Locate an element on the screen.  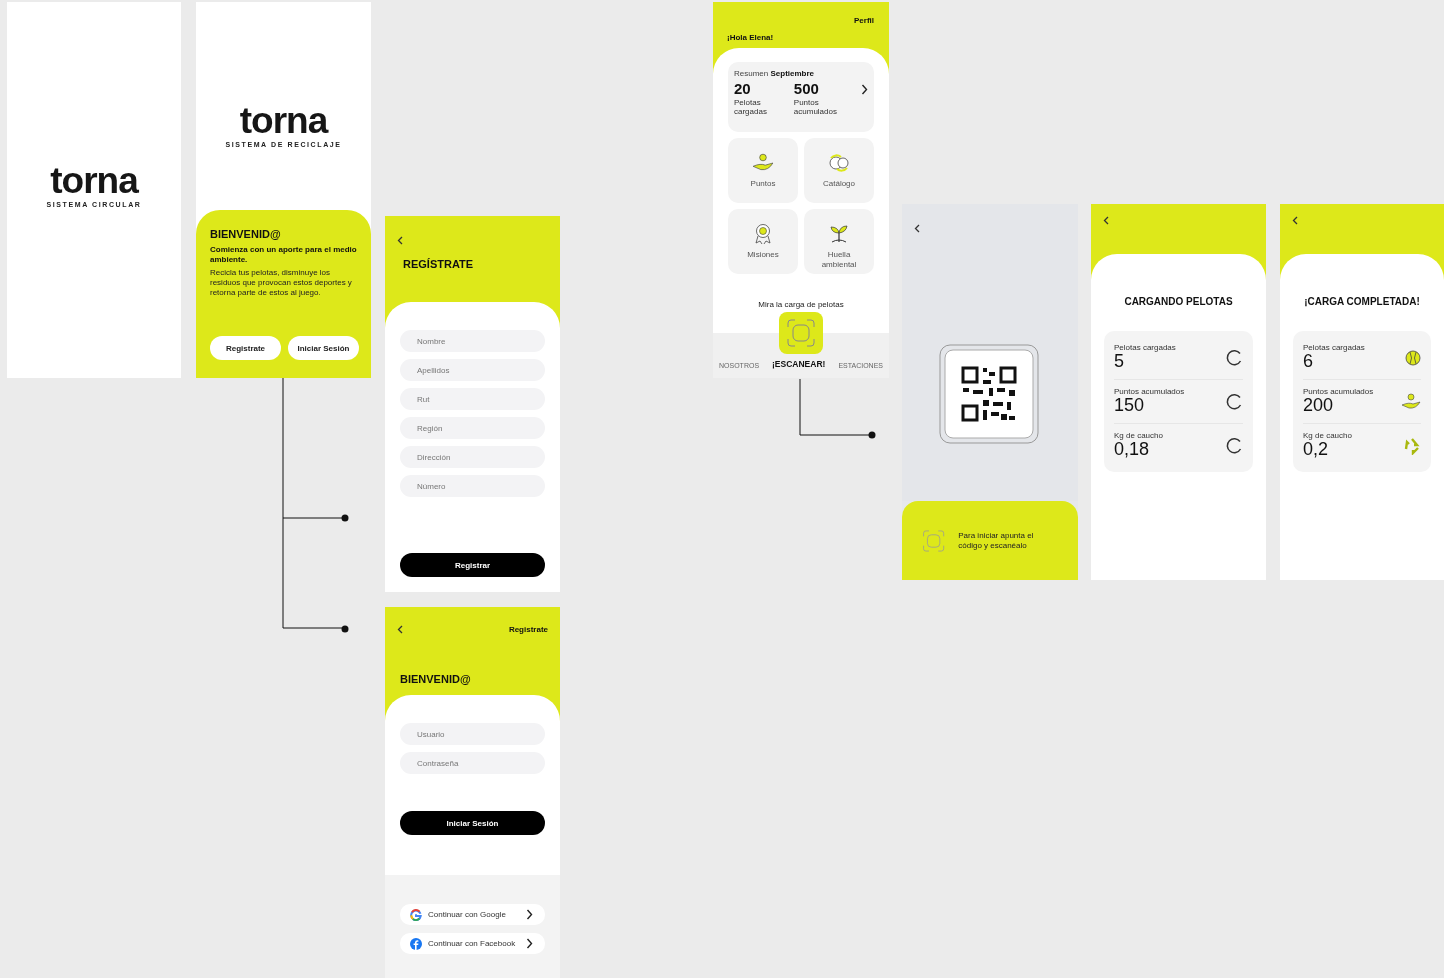
tennis-ball-icon is located at coordinates (1413, 357).